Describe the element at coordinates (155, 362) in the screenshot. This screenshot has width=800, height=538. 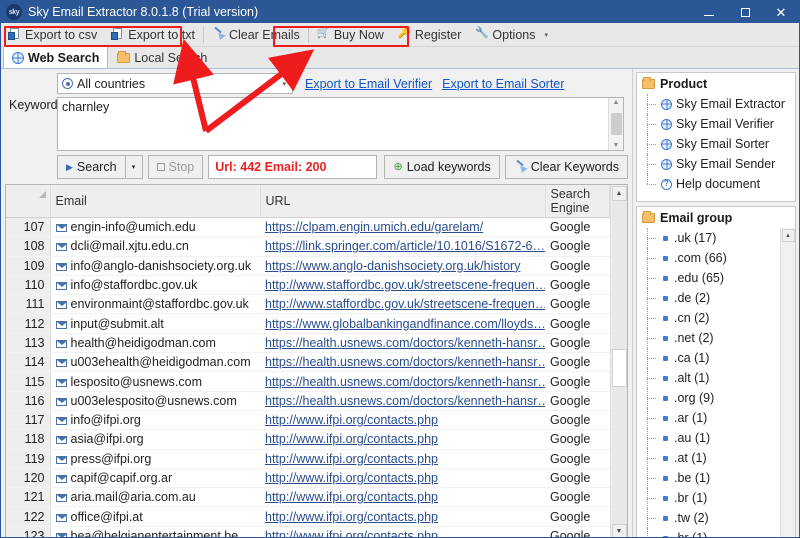
I see `row-email: u003ehealth@heidigodman.com` at that location.